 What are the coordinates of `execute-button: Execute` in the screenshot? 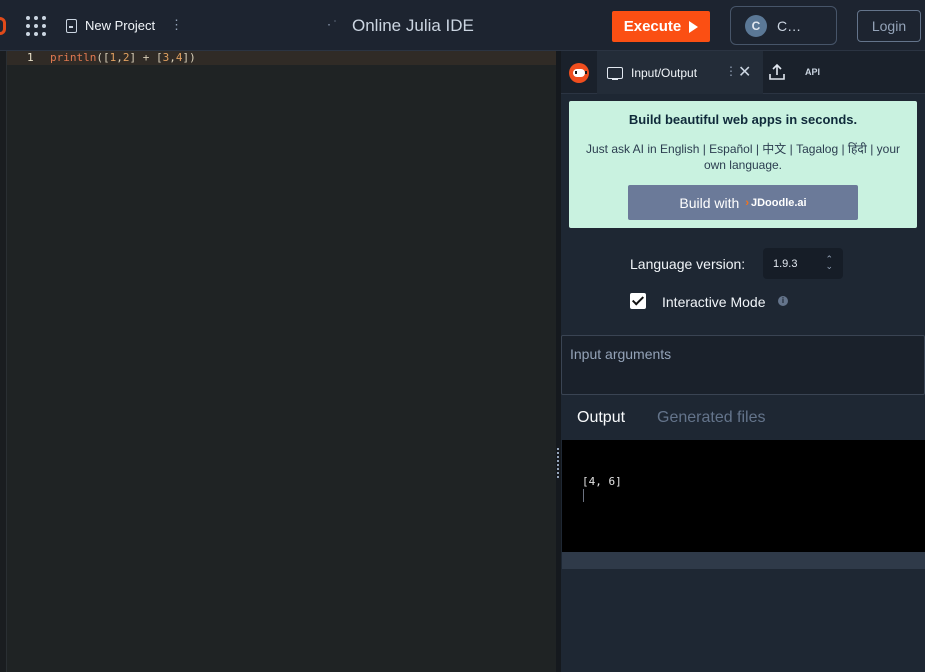 It's located at (661, 26).